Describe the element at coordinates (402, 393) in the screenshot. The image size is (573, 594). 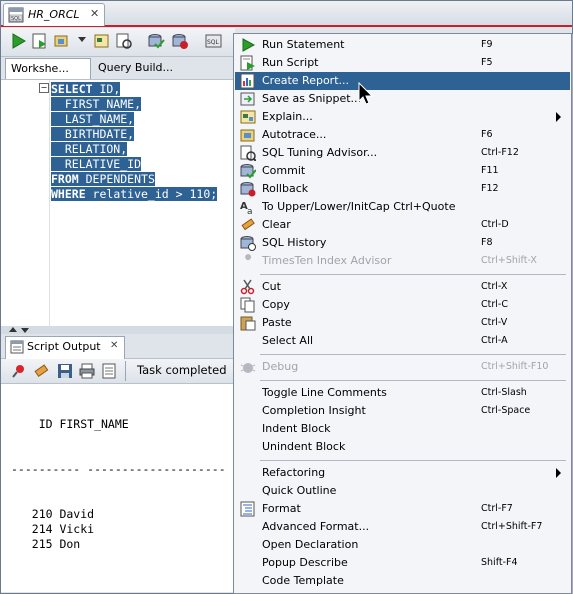
I see `menu-item-toggle-line-comments: Toggle Line Comments Ctrl-Slash` at that location.